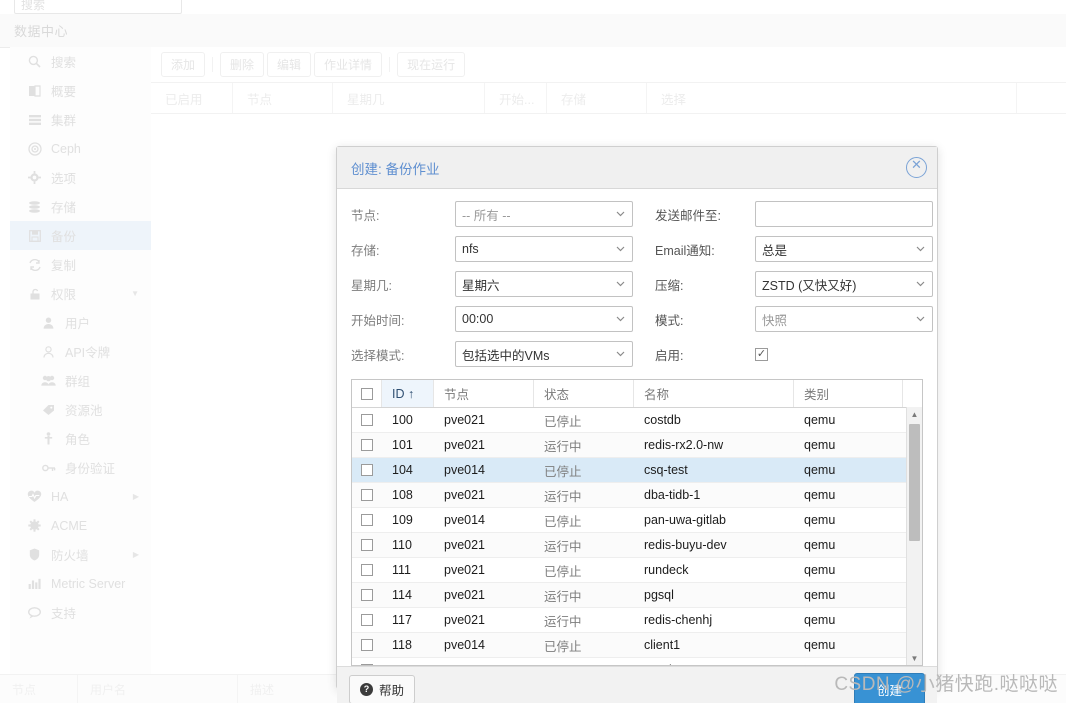 This screenshot has width=1066, height=703. What do you see at coordinates (637, 545) in the screenshot?
I see `table-row: 110 pve021 运行中 redis-buyu-dev qemu` at bounding box center [637, 545].